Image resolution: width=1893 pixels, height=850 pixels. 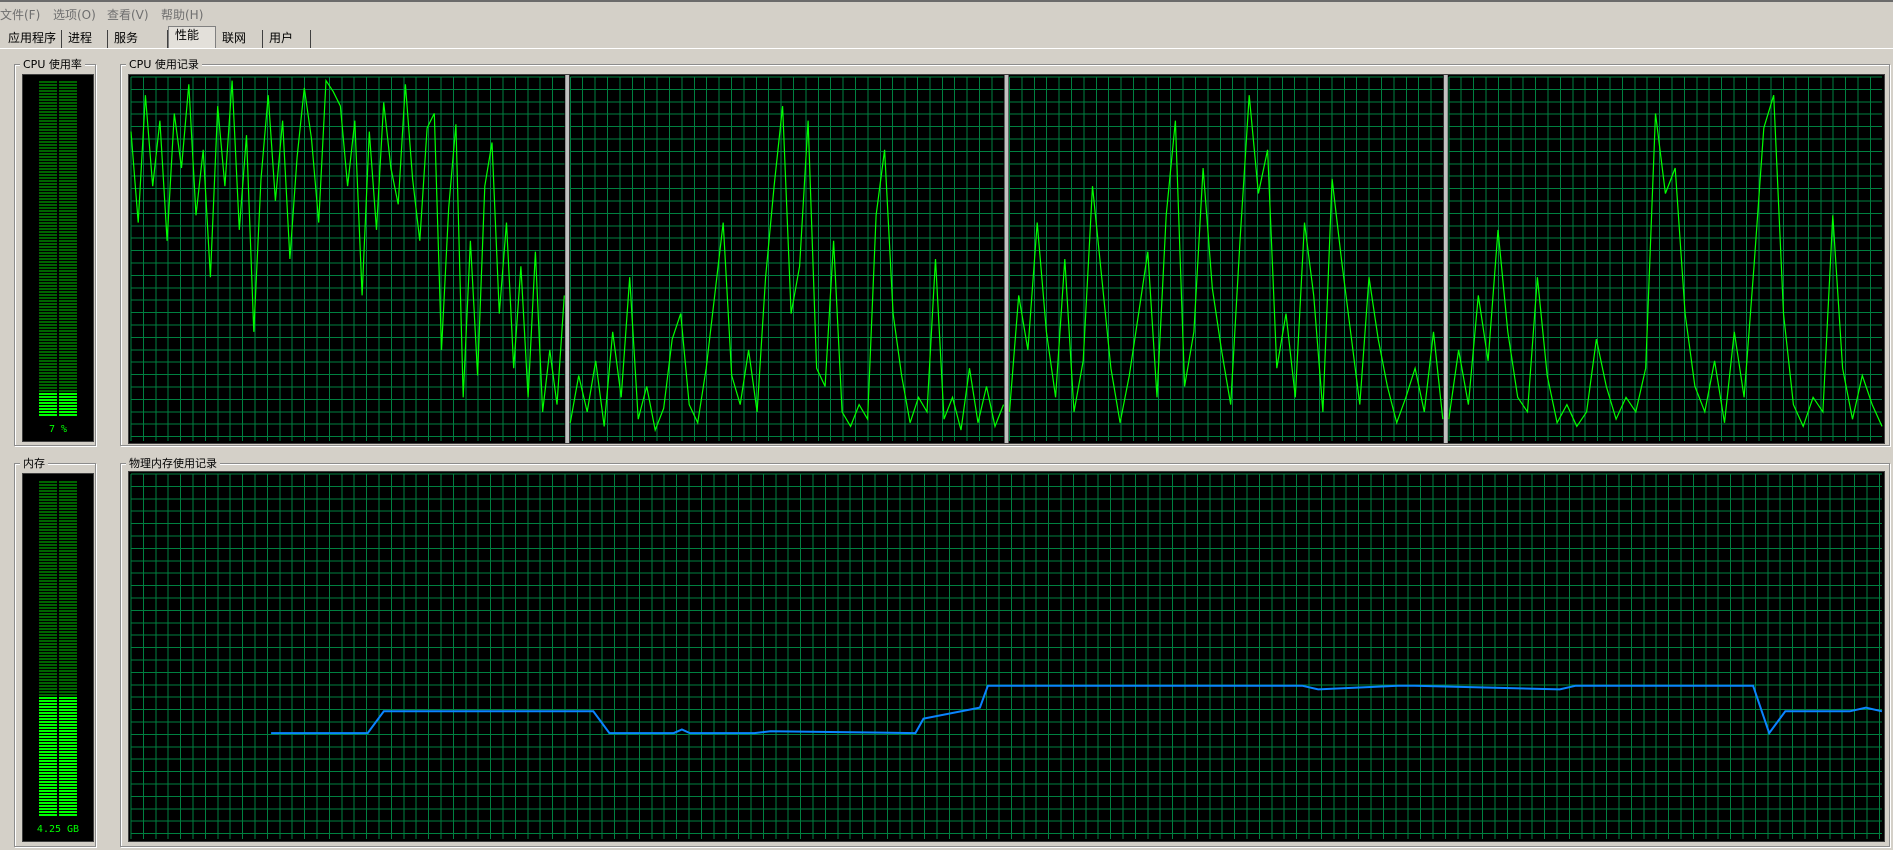 I want to click on tab-services: 服务, so click(x=138, y=39).